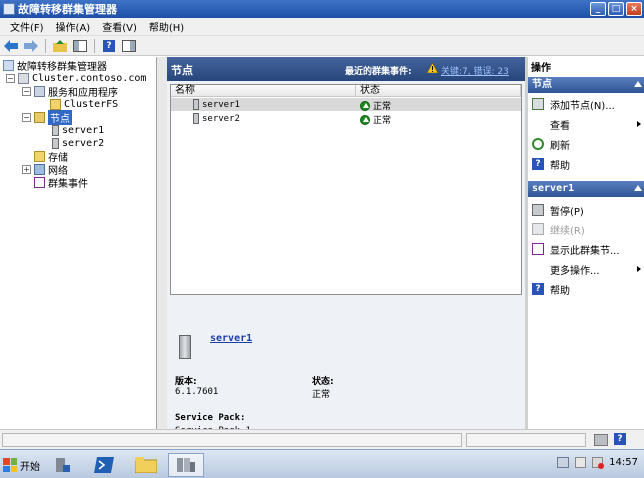 The image size is (644, 478). Describe the element at coordinates (634, 9) in the screenshot. I see `close-button: ×` at that location.